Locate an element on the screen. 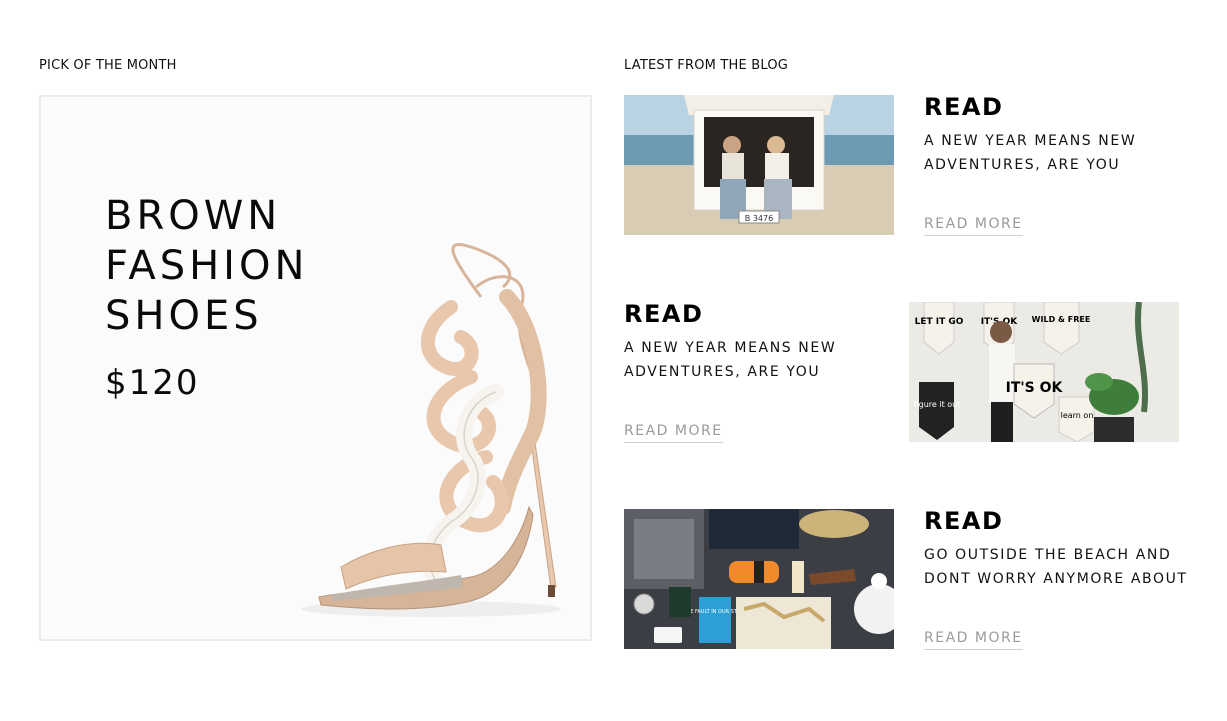 The width and height of the screenshot is (1227, 721). latest-from-blog-label: LATEST FROM THE BLOG is located at coordinates (706, 65).